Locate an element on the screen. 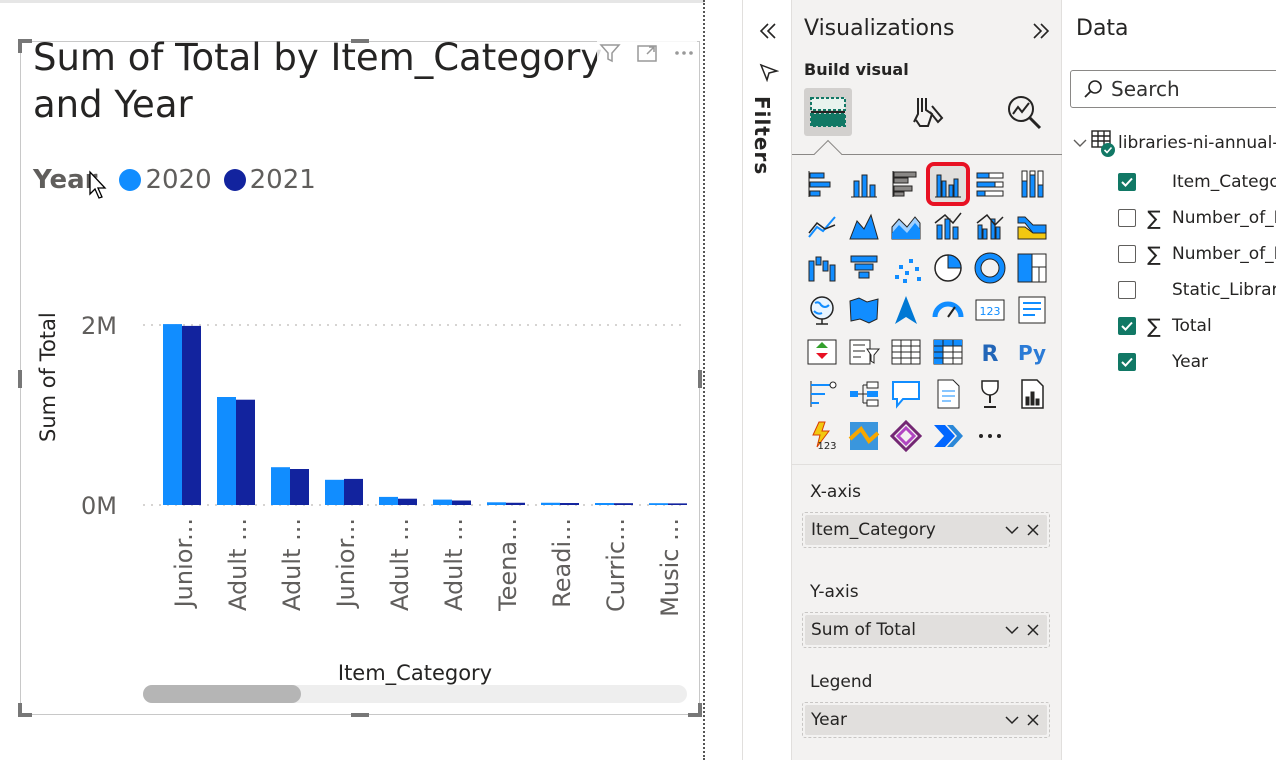 This screenshot has height=760, width=1276. qa-icon is located at coordinates (906, 394).